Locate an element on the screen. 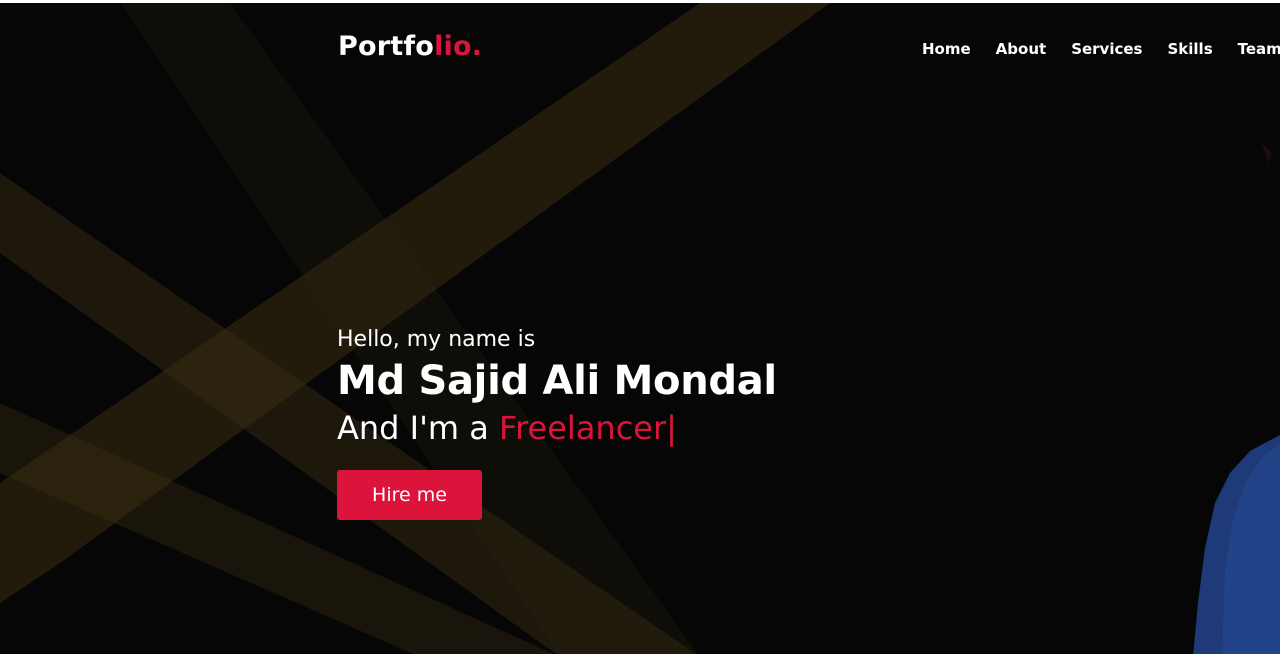 The height and width of the screenshot is (654, 1280). hero-role-line: And I'm a Freelancer| is located at coordinates (557, 428).